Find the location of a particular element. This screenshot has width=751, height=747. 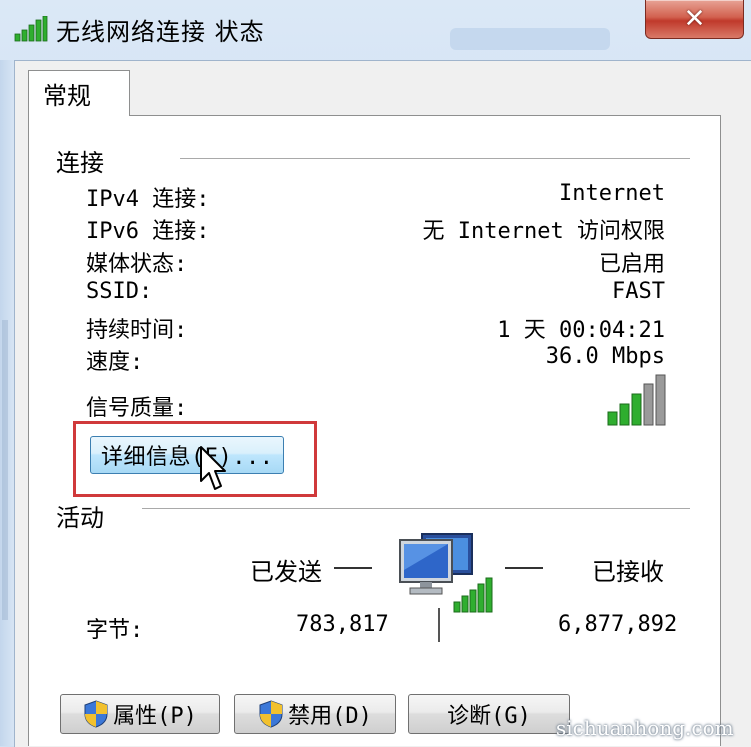

connection-group-divider is located at coordinates (435, 158).